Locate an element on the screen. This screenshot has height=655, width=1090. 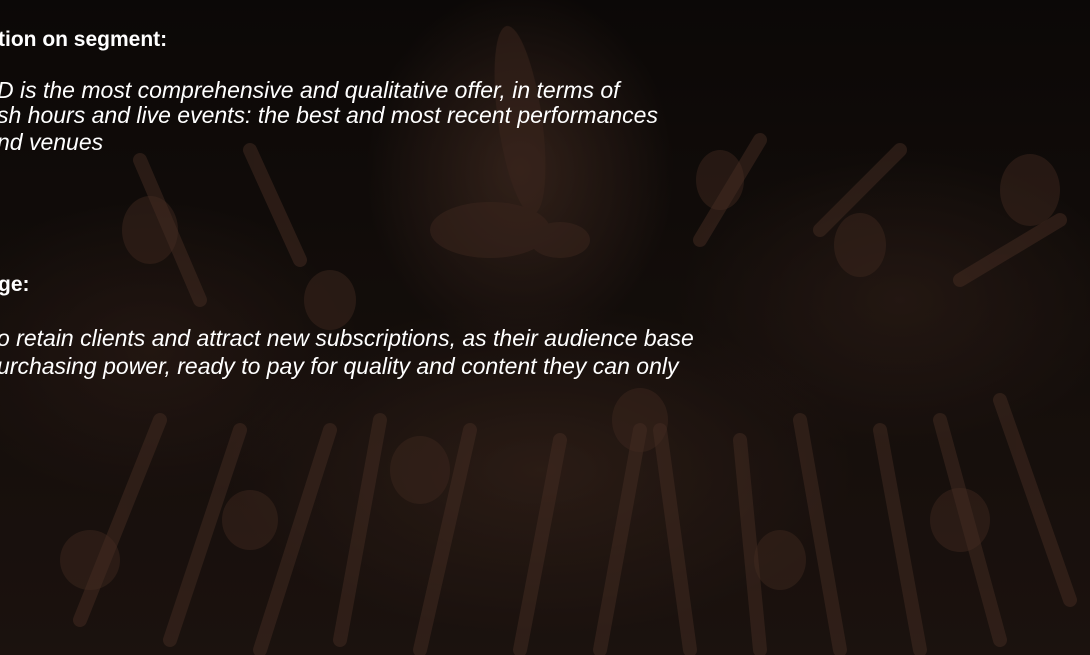
section1-line-3: nd venues is located at coordinates (52, 142).